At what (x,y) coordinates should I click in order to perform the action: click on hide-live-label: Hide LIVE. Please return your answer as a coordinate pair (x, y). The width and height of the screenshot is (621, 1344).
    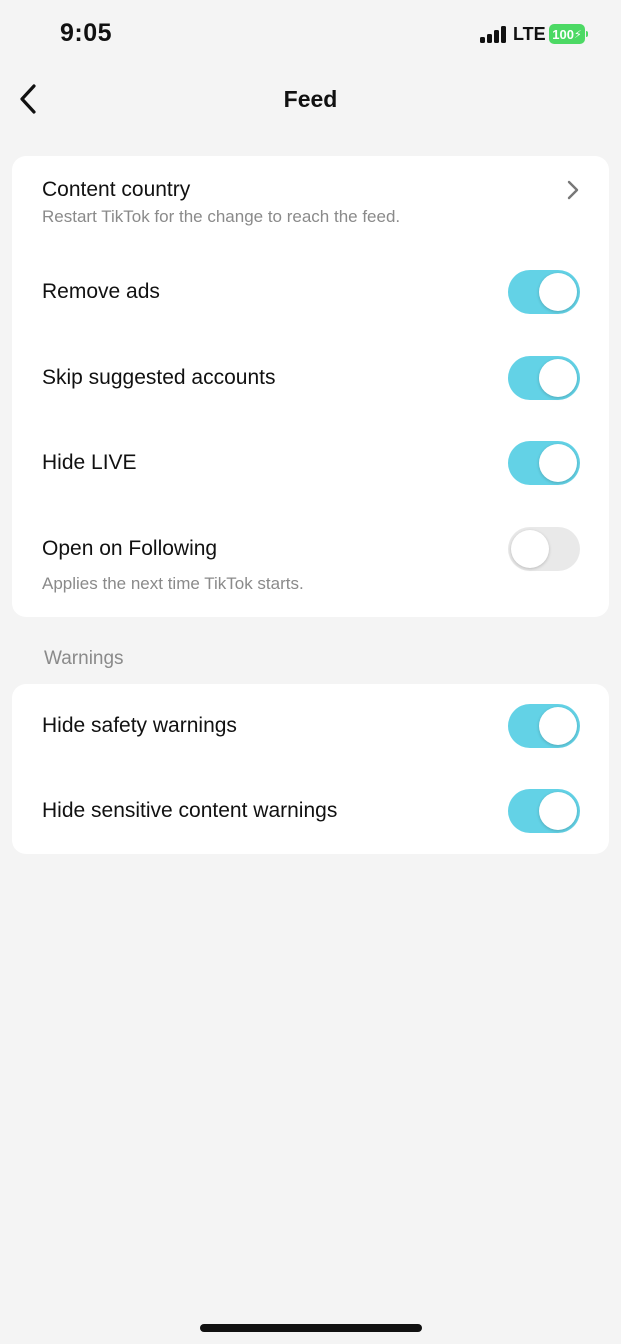
    Looking at the image, I should click on (89, 462).